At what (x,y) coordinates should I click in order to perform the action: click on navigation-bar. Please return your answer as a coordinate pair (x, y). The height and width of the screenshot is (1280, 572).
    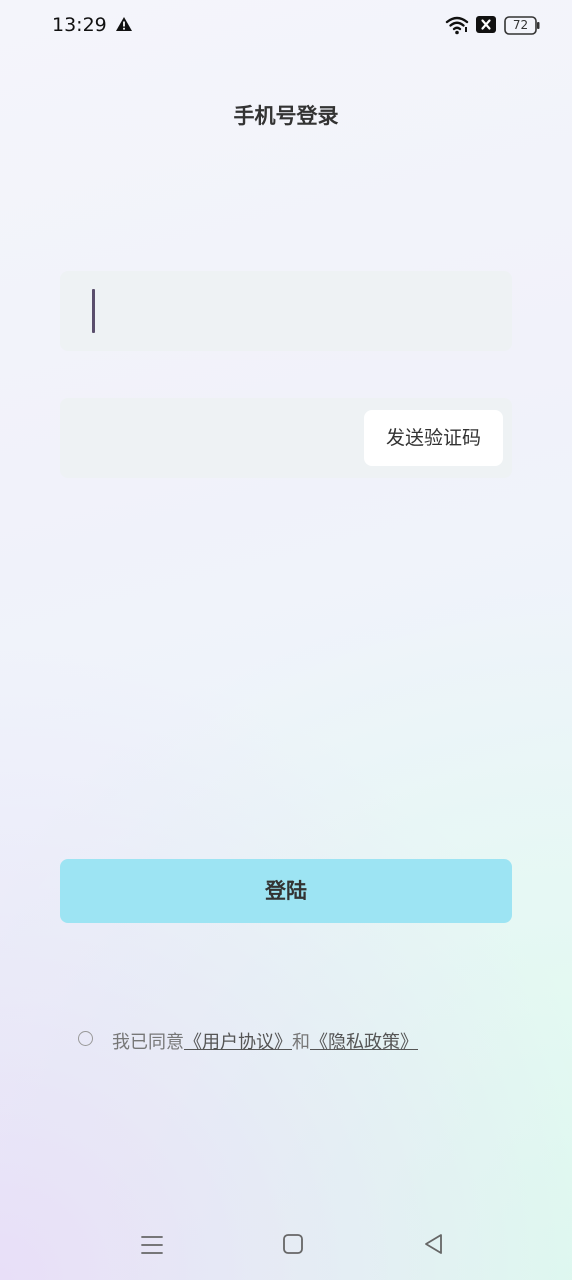
    Looking at the image, I should click on (286, 1245).